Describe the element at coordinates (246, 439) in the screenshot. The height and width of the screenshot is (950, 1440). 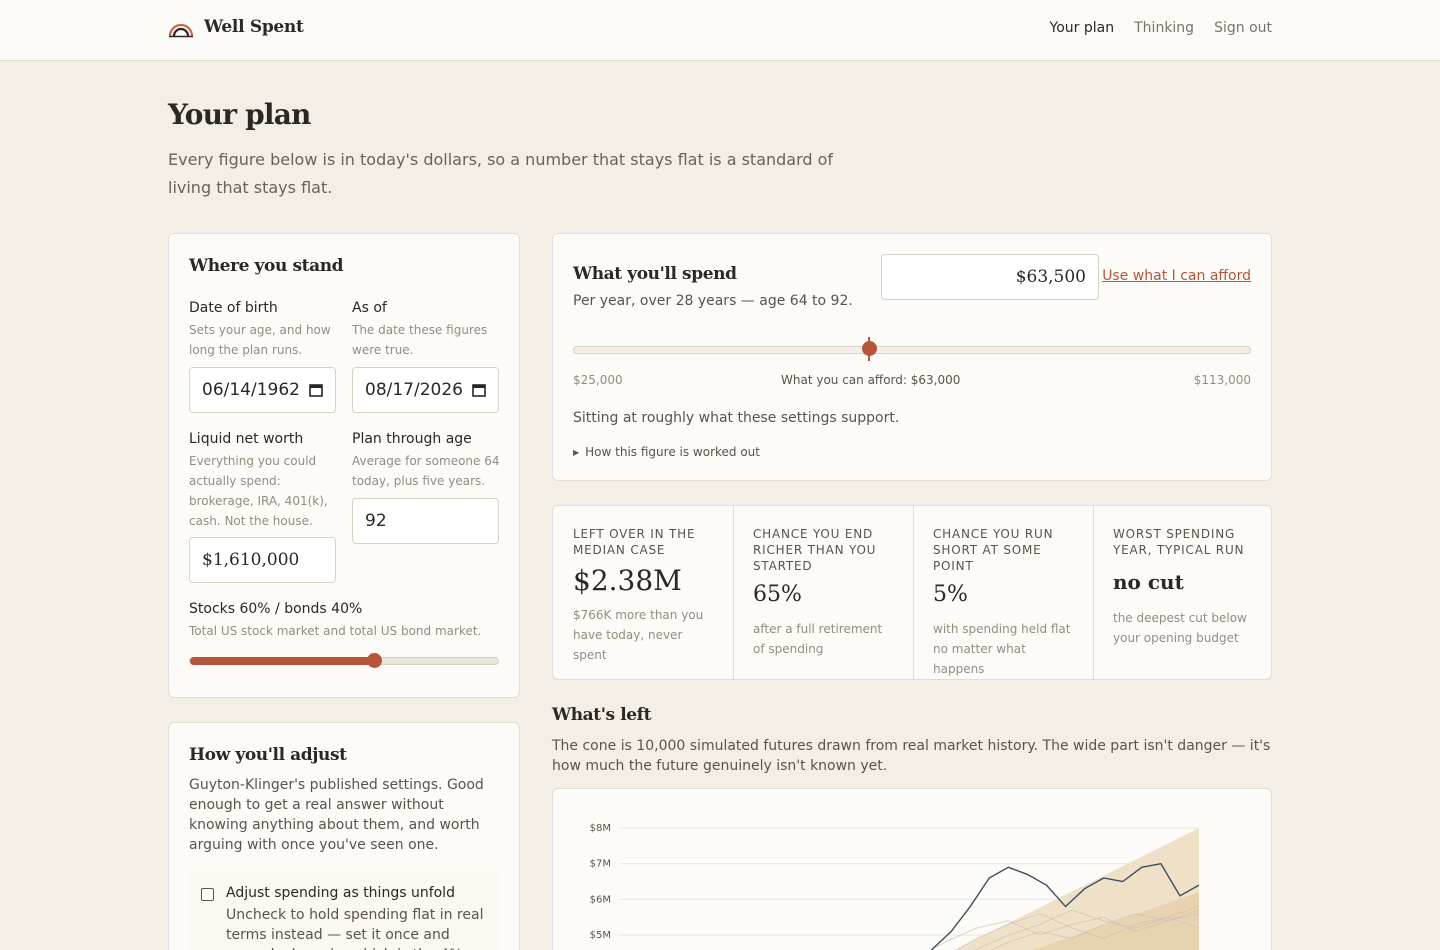
I see `networth-label: Liquid net worth` at that location.